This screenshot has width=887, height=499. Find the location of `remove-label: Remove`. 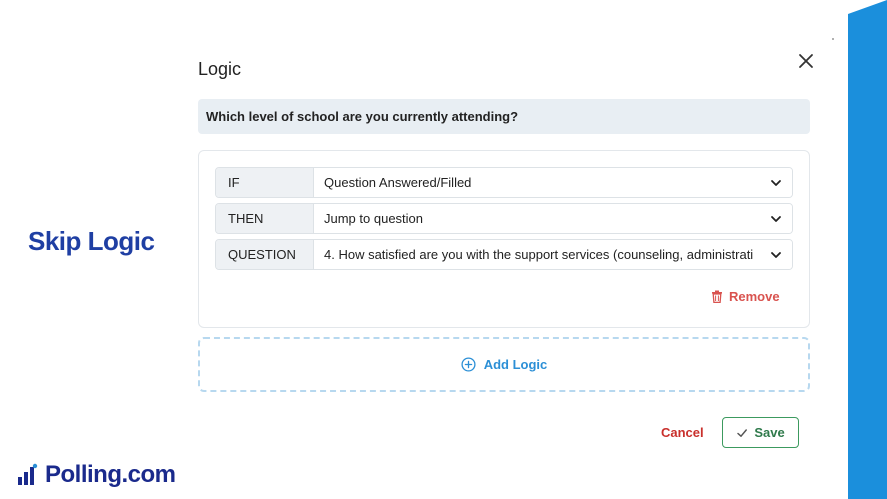

remove-label: Remove is located at coordinates (754, 296).